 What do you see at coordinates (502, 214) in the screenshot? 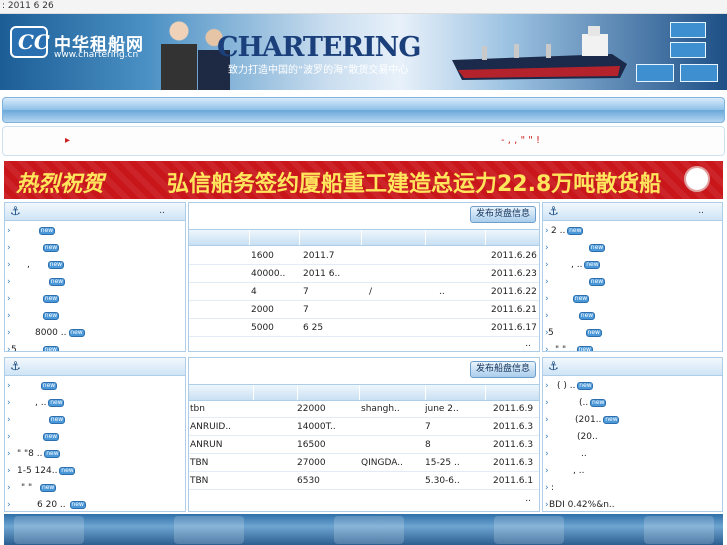
I see `publish-cargo-button: 发布货盘信息` at bounding box center [502, 214].